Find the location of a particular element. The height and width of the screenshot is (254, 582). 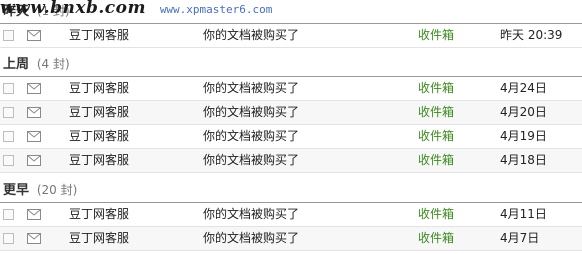

mail-date: 4月24日 is located at coordinates (523, 88).